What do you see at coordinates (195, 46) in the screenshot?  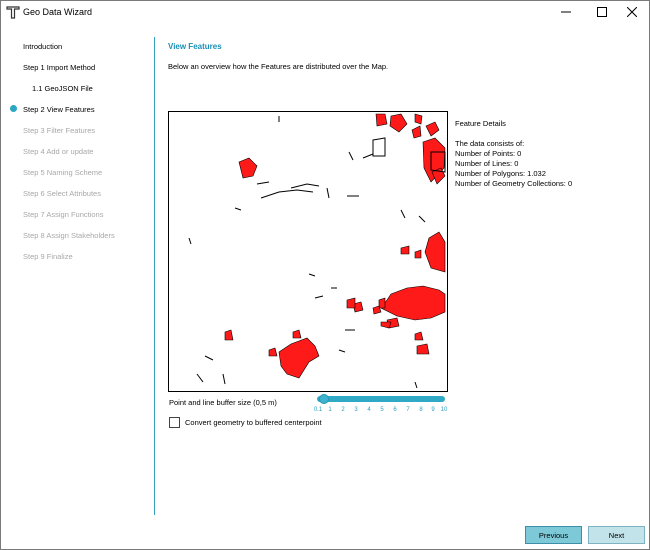 I see `page-title: View Features` at bounding box center [195, 46].